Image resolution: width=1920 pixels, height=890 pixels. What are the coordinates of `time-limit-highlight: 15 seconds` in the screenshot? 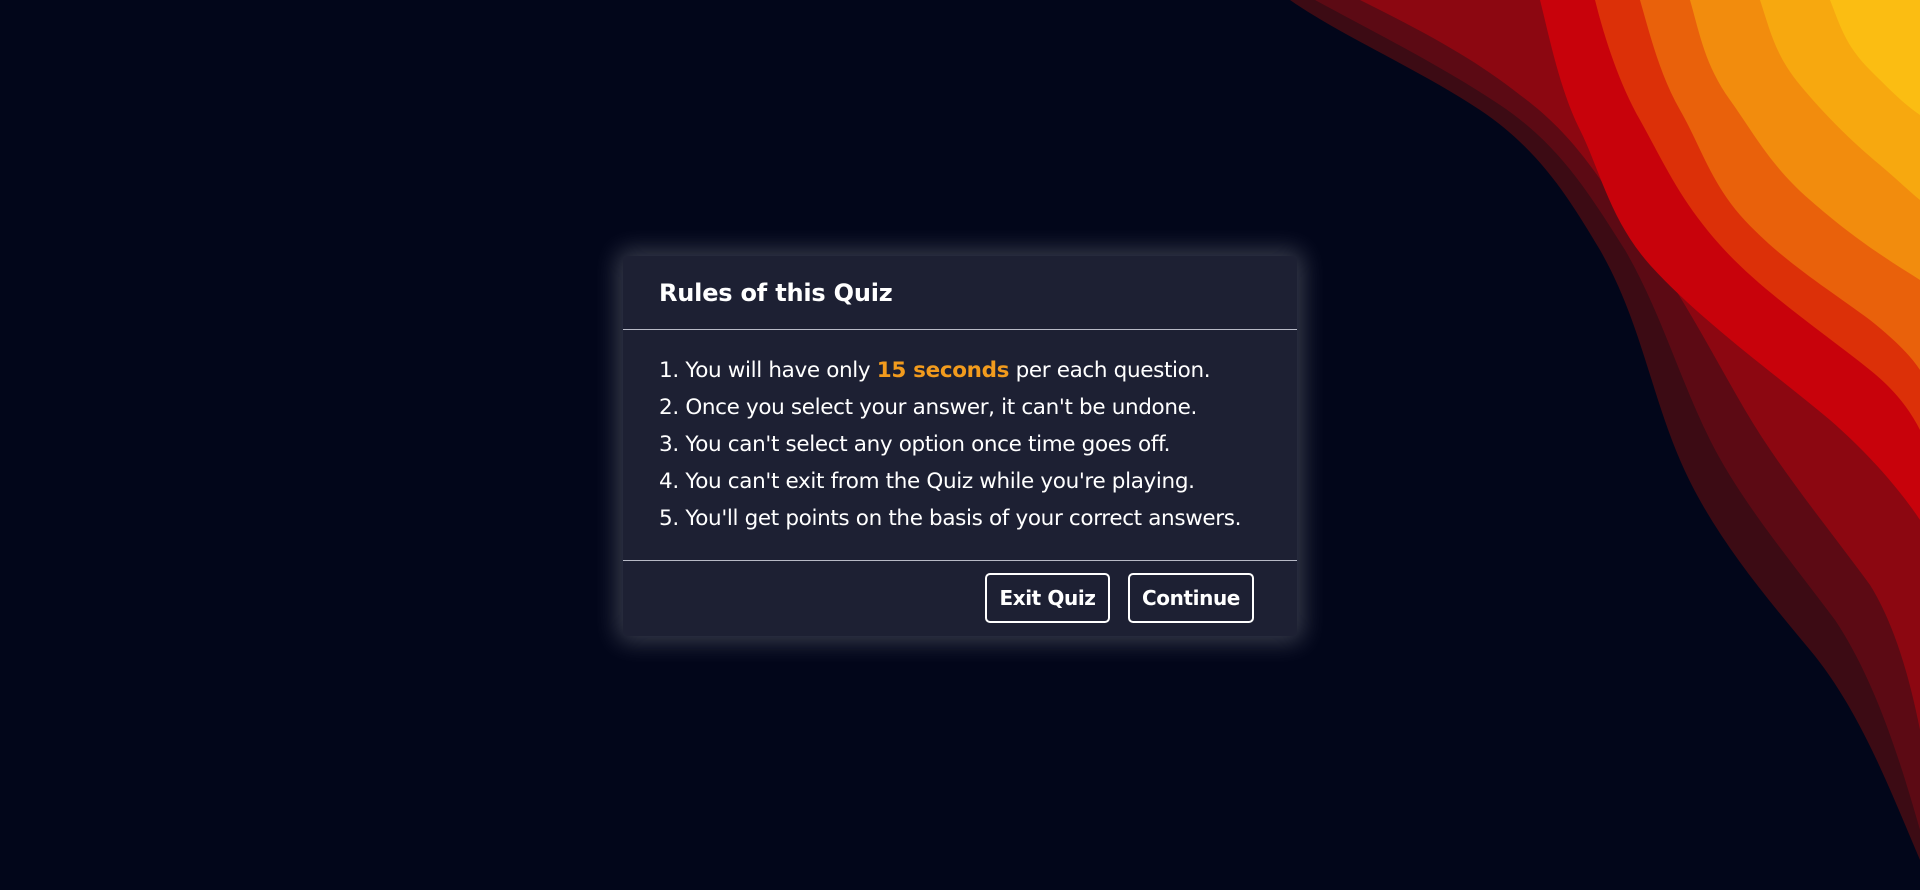 It's located at (943, 370).